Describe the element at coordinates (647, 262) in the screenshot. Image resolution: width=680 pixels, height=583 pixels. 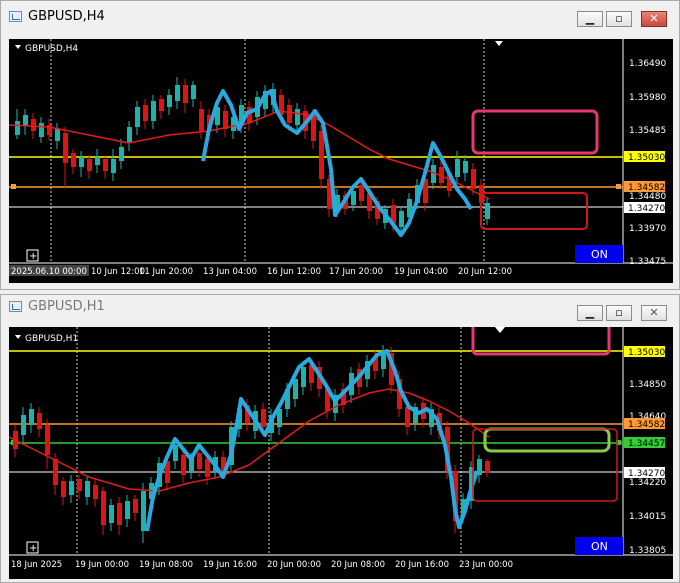
I see `price-label: 1.33475` at that location.